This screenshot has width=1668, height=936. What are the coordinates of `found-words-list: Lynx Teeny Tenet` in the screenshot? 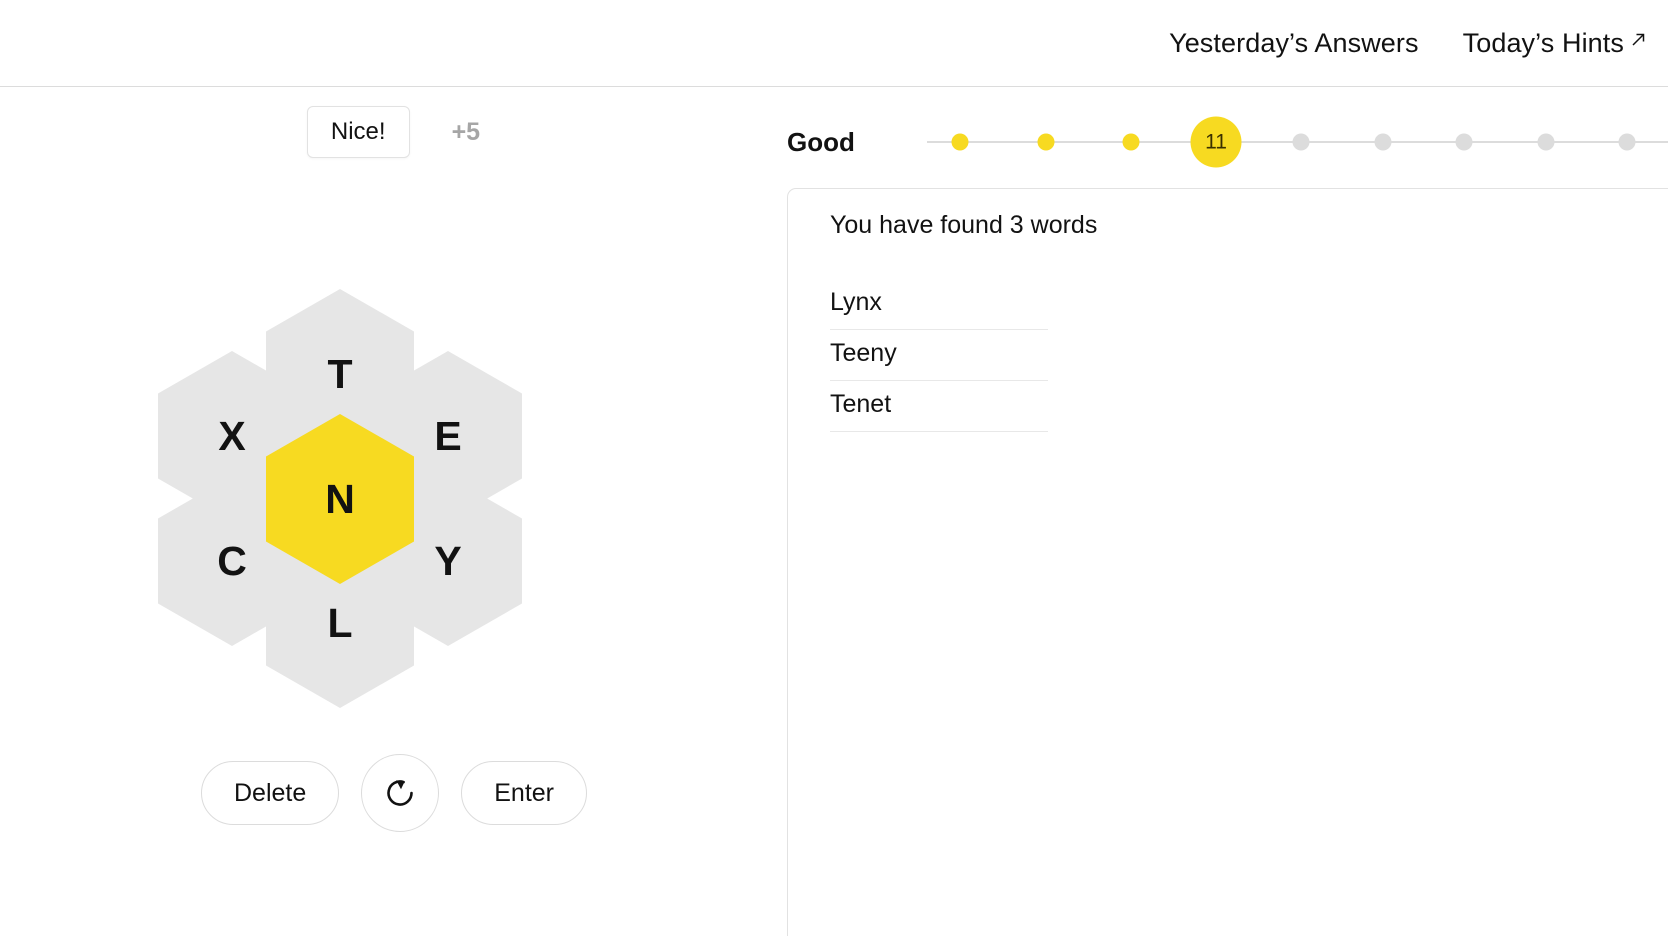 It's located at (939, 355).